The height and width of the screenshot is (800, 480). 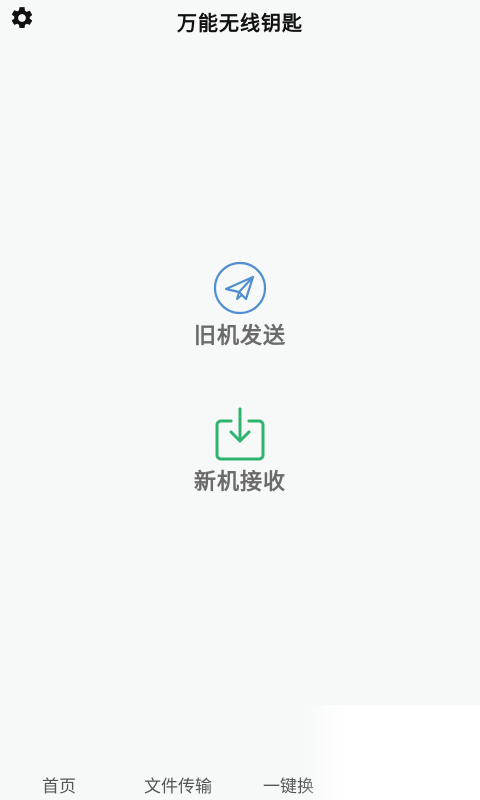 I want to click on receive-label: 新机接收, so click(x=239, y=482).